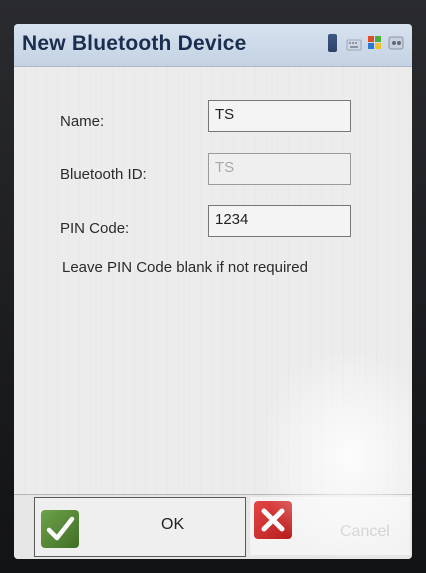 The width and height of the screenshot is (426, 573). Describe the element at coordinates (365, 531) in the screenshot. I see `cancel-label: Cancel` at that location.